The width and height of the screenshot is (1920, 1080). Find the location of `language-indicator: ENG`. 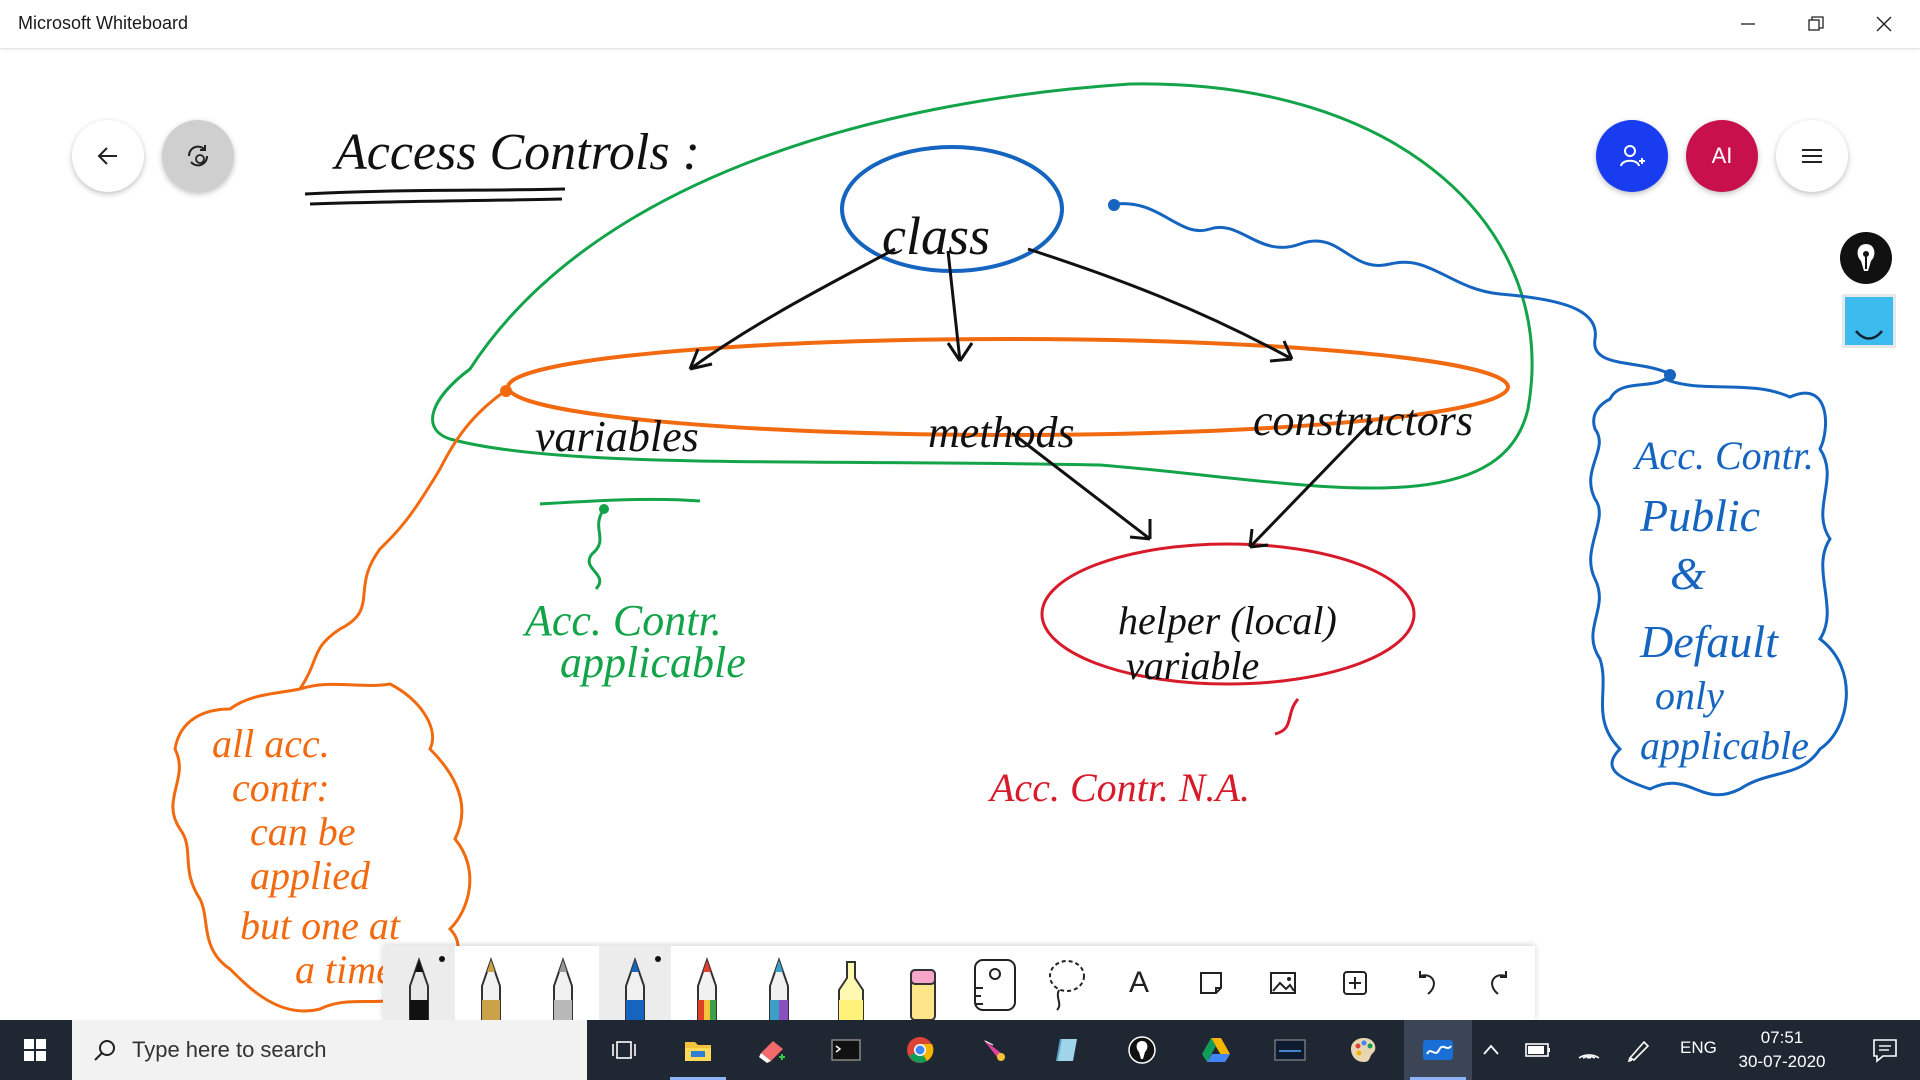

language-indicator: ENG is located at coordinates (1698, 1048).